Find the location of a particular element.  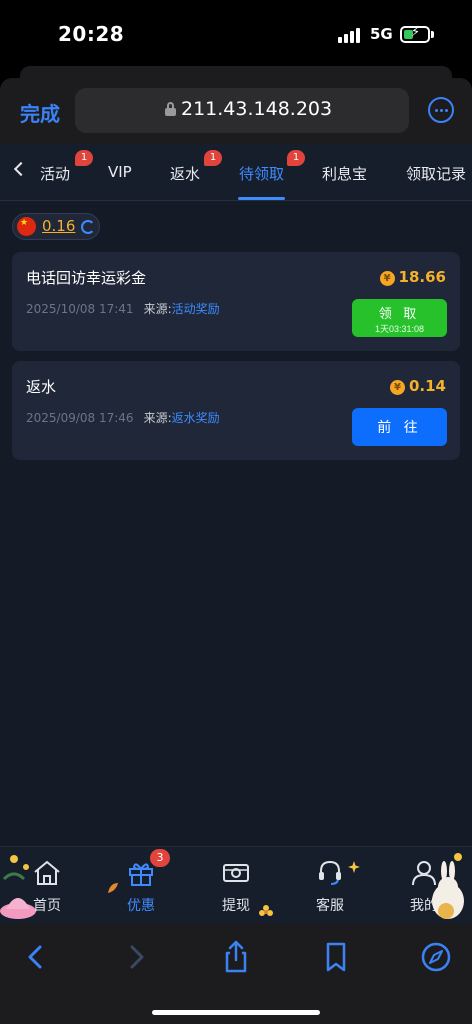

tab-rebate: 返水 is located at coordinates (185, 173).